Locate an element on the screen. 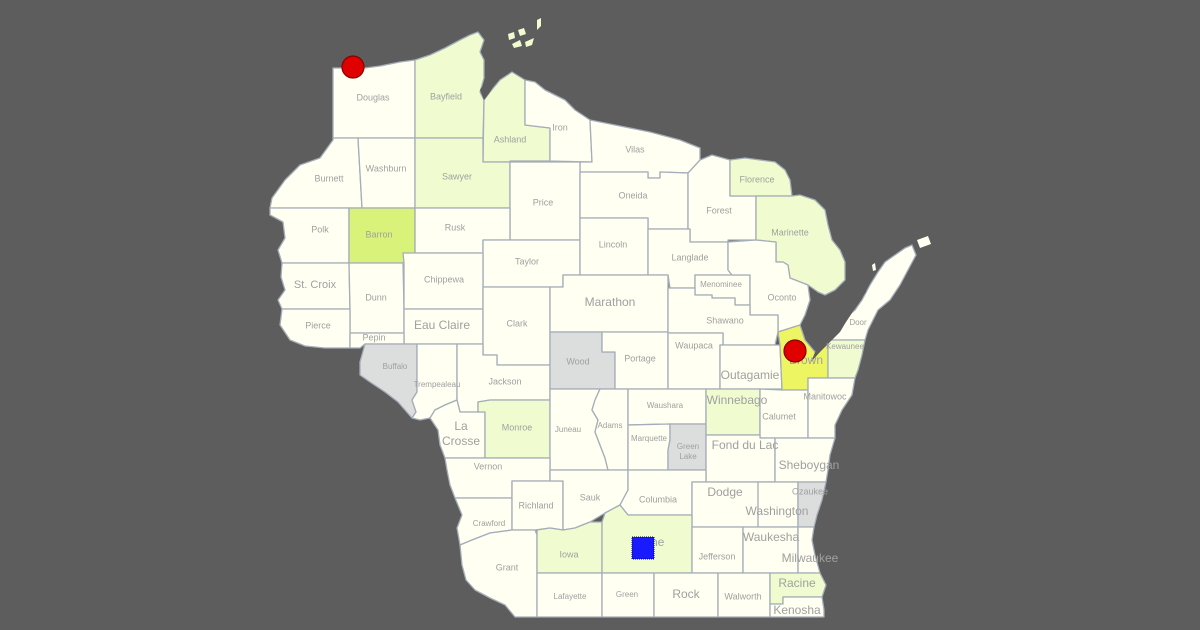 This screenshot has height=630, width=1200. county-chippewa is located at coordinates (443, 281).